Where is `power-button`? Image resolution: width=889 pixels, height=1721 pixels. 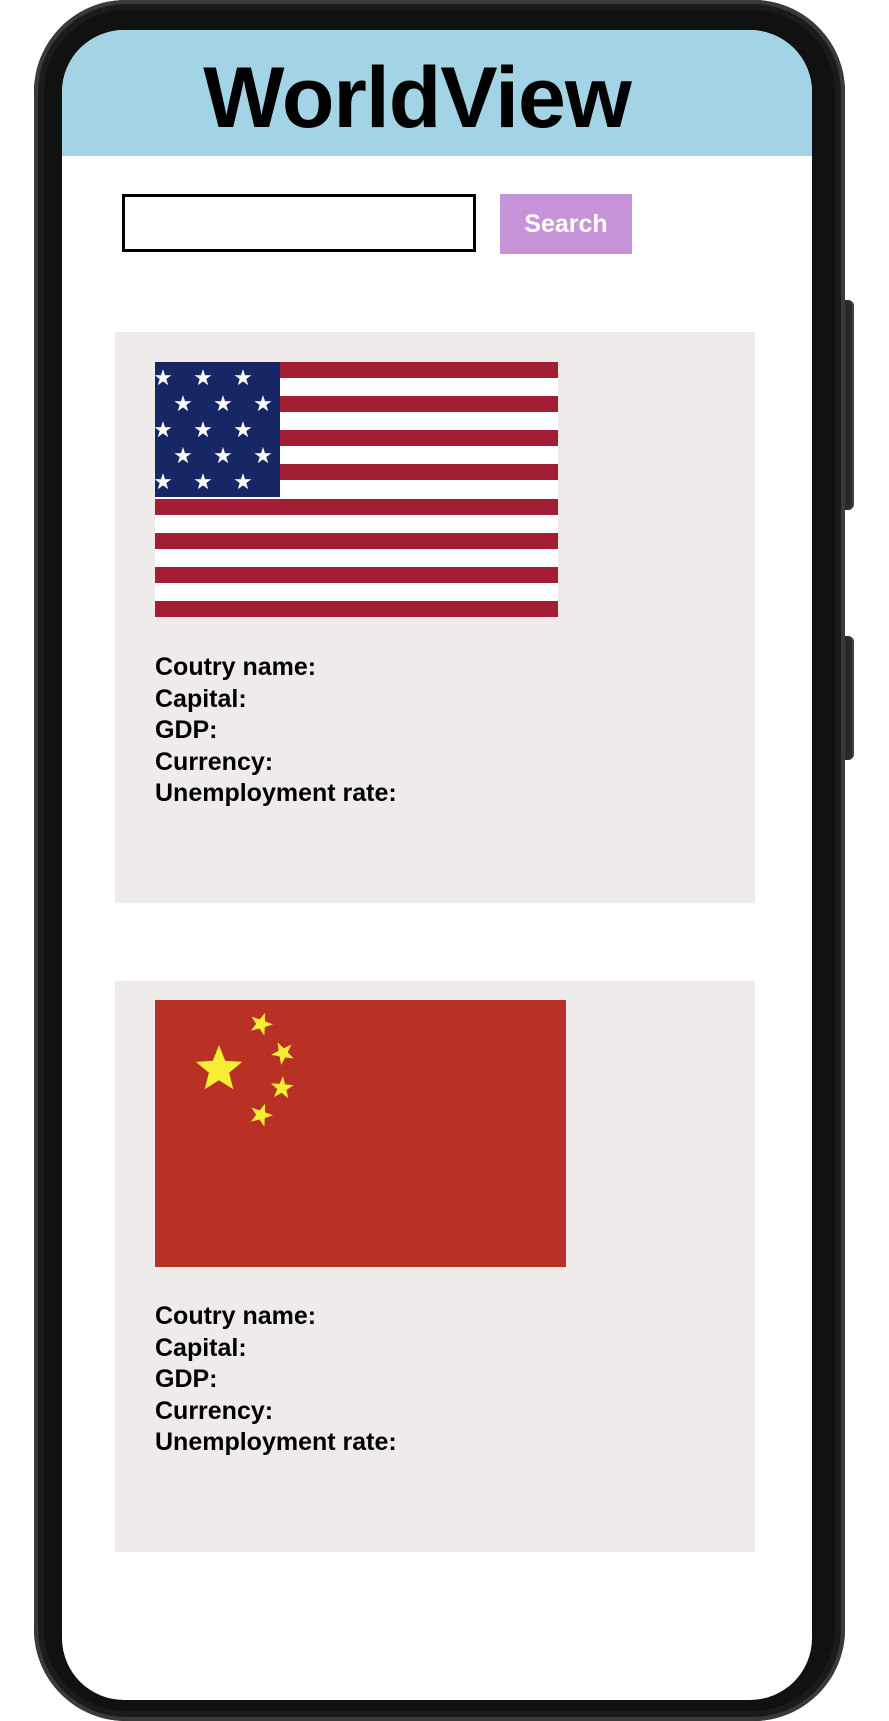 power-button is located at coordinates (849, 698).